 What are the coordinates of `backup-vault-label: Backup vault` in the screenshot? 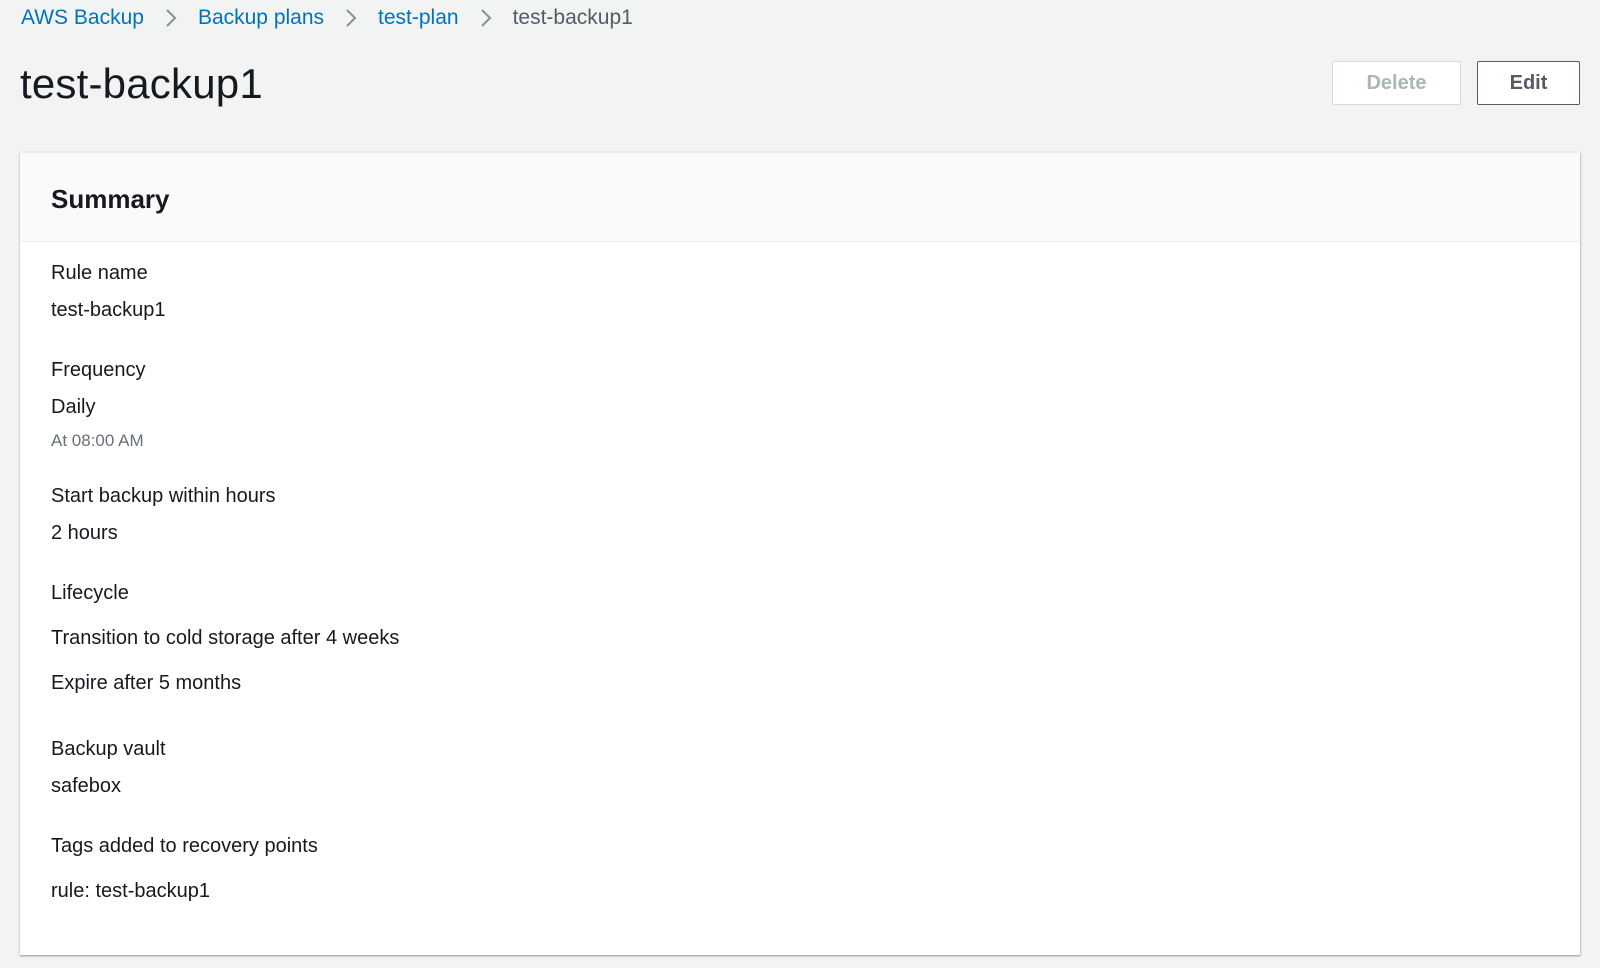 It's located at (108, 749).